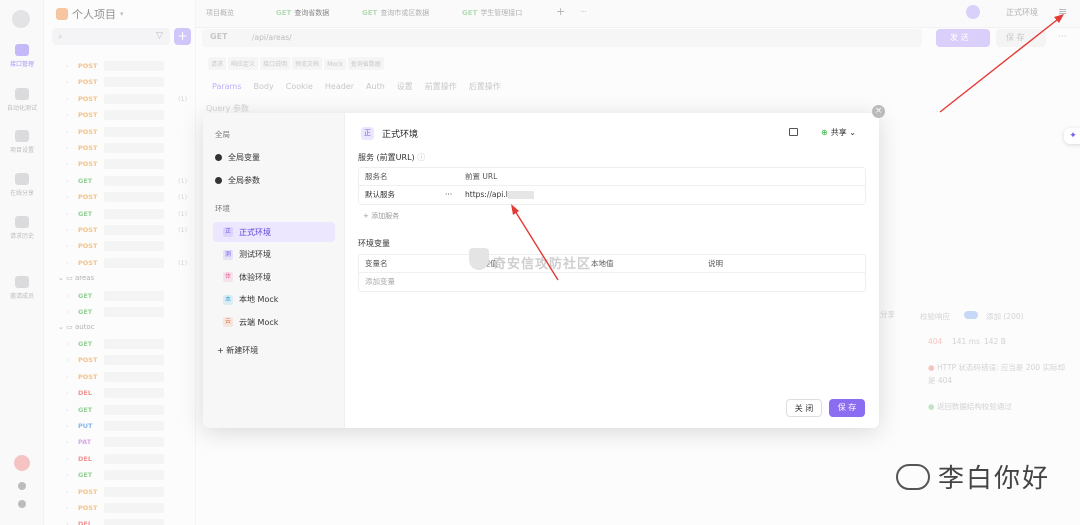 Image resolution: width=1080 pixels, height=525 pixels. I want to click on arrow-to-menu, so click(1001, 64).